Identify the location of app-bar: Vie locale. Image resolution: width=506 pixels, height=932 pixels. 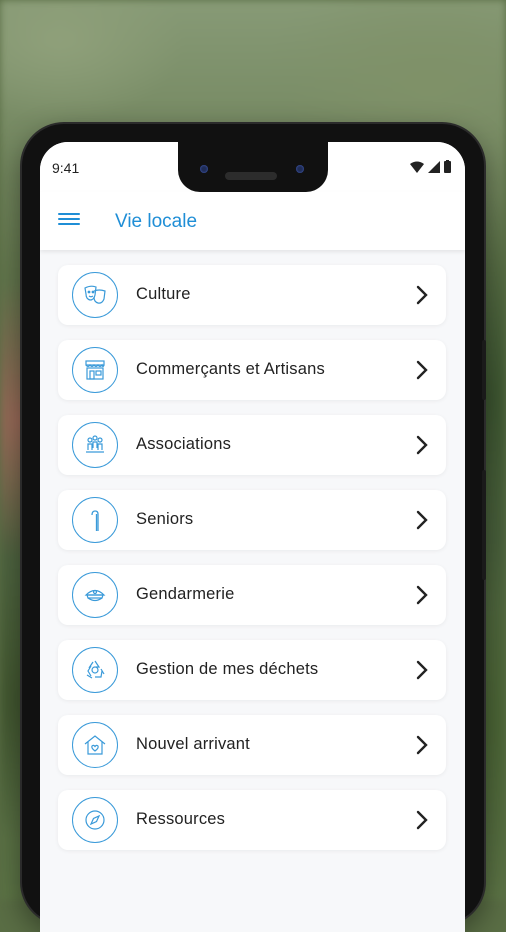
(252, 221).